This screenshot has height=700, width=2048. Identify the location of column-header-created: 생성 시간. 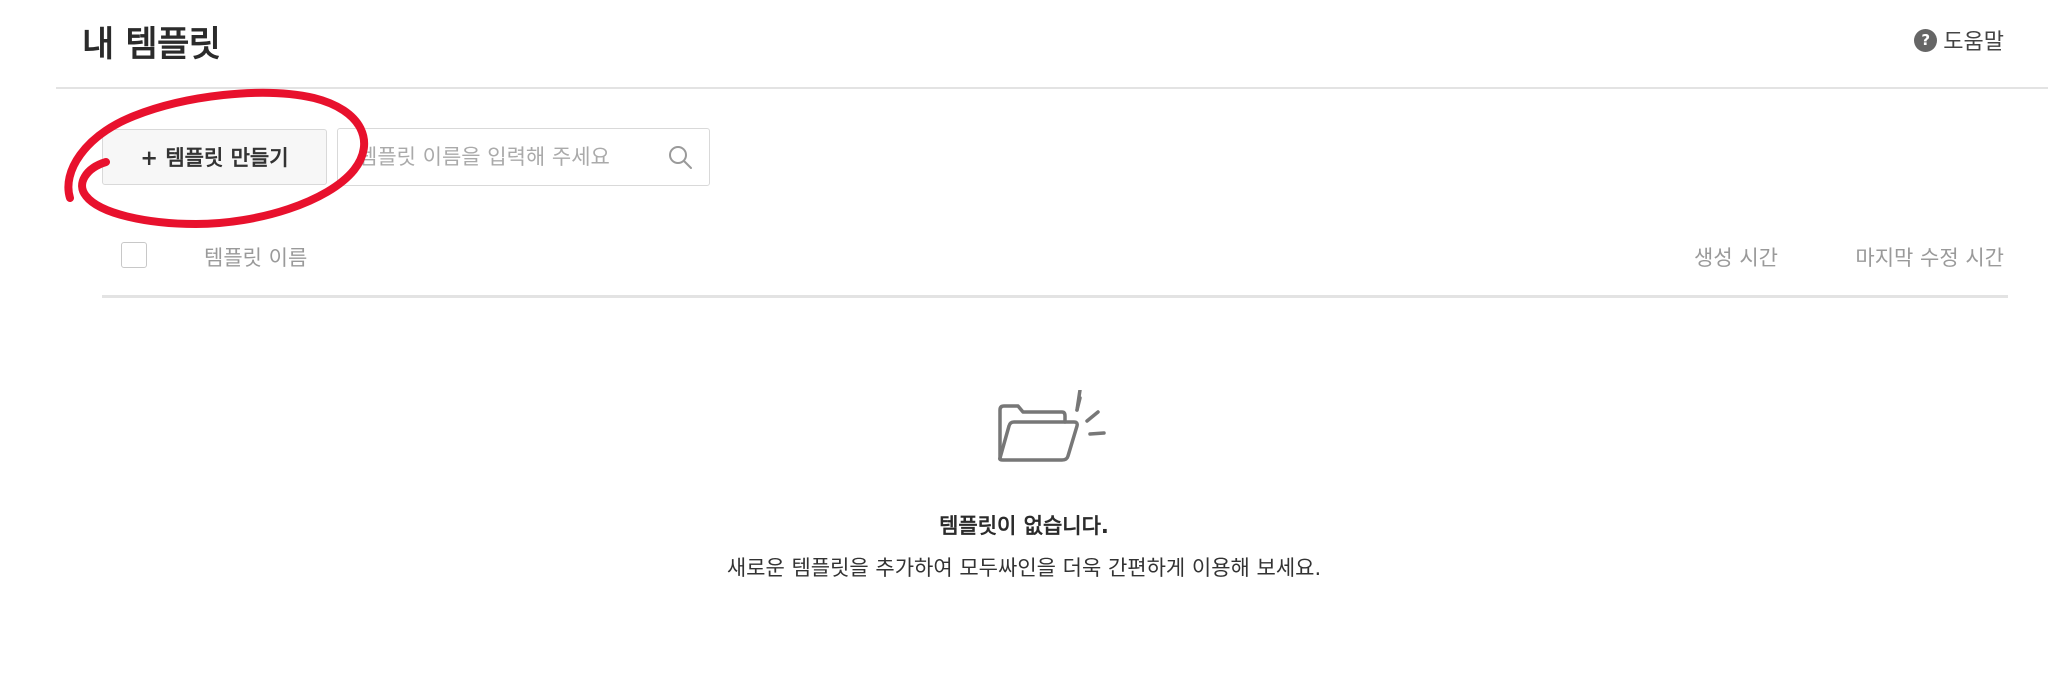
(1736, 257).